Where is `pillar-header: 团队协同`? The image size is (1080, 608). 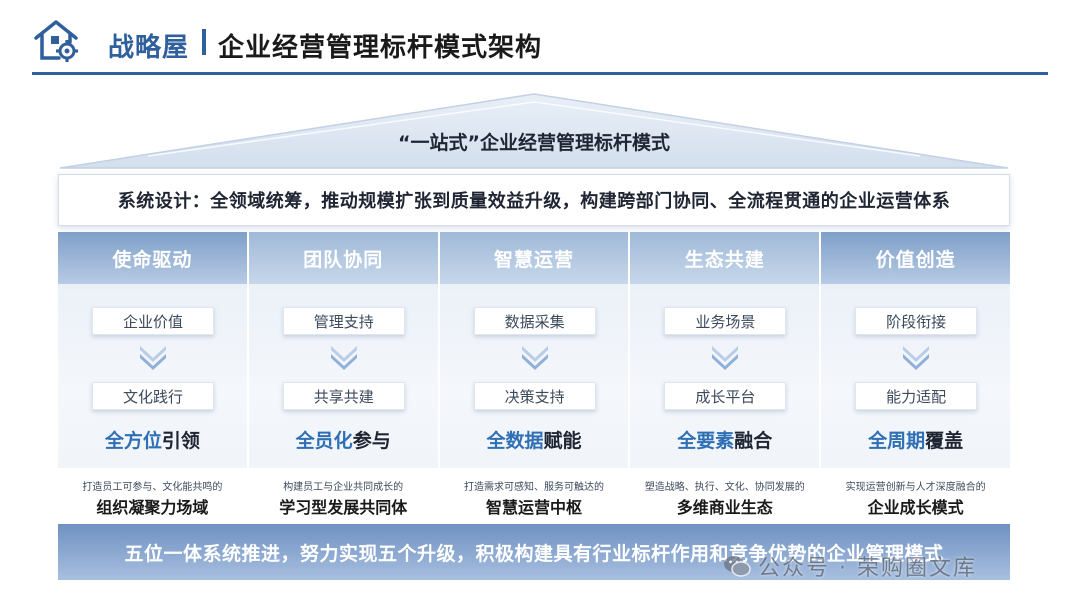 pillar-header: 团队协同 is located at coordinates (343, 258).